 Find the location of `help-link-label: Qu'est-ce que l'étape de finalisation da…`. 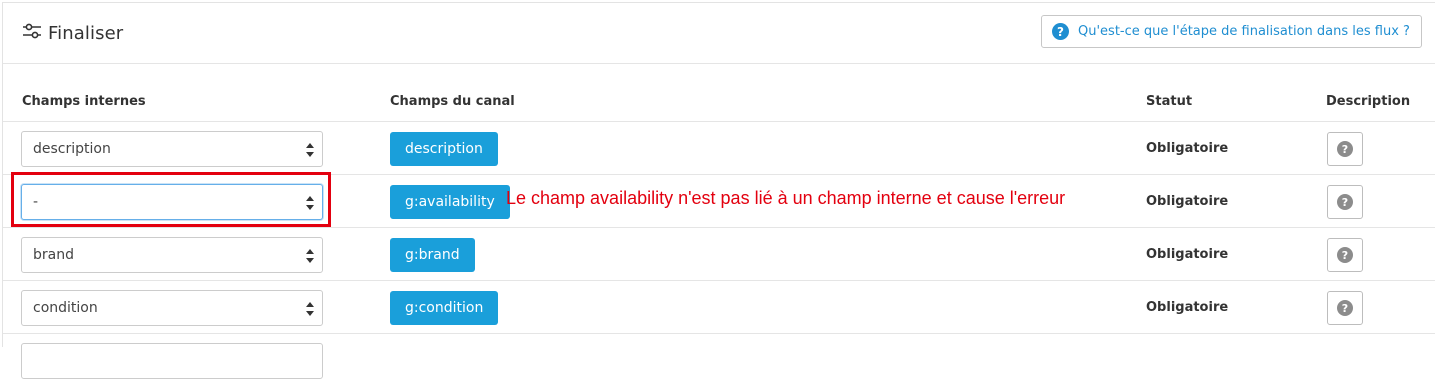

help-link-label: Qu'est-ce que l'étape de finalisation da… is located at coordinates (1244, 31).